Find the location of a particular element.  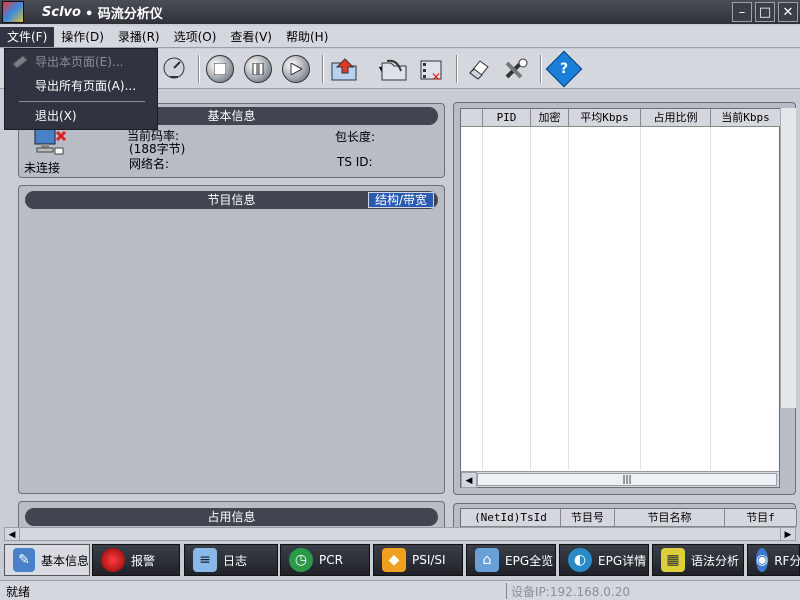

close-button: ✕ is located at coordinates (788, 12).